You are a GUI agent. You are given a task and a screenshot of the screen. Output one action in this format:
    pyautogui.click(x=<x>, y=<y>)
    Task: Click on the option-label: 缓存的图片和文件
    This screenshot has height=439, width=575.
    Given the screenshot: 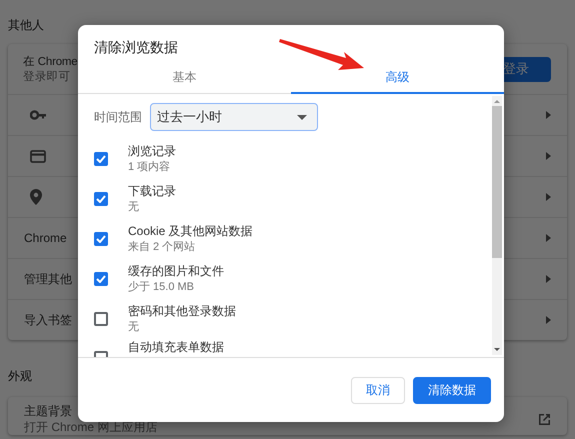 What is the action you would take?
    pyautogui.click(x=176, y=271)
    